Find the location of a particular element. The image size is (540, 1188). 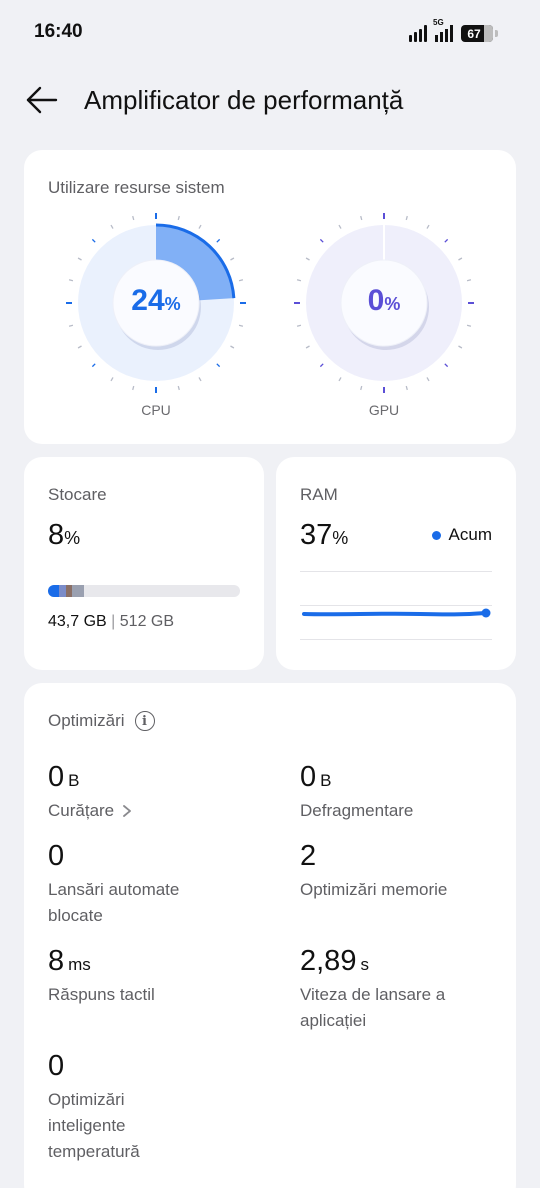

metric-unit: s is located at coordinates (364, 964).